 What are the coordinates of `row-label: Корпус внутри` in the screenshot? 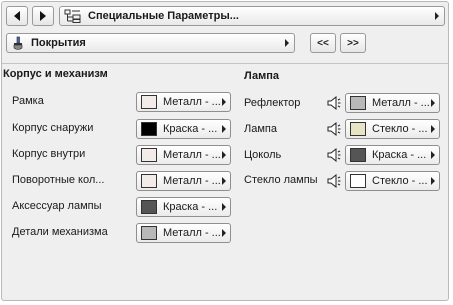 It's located at (49, 154).